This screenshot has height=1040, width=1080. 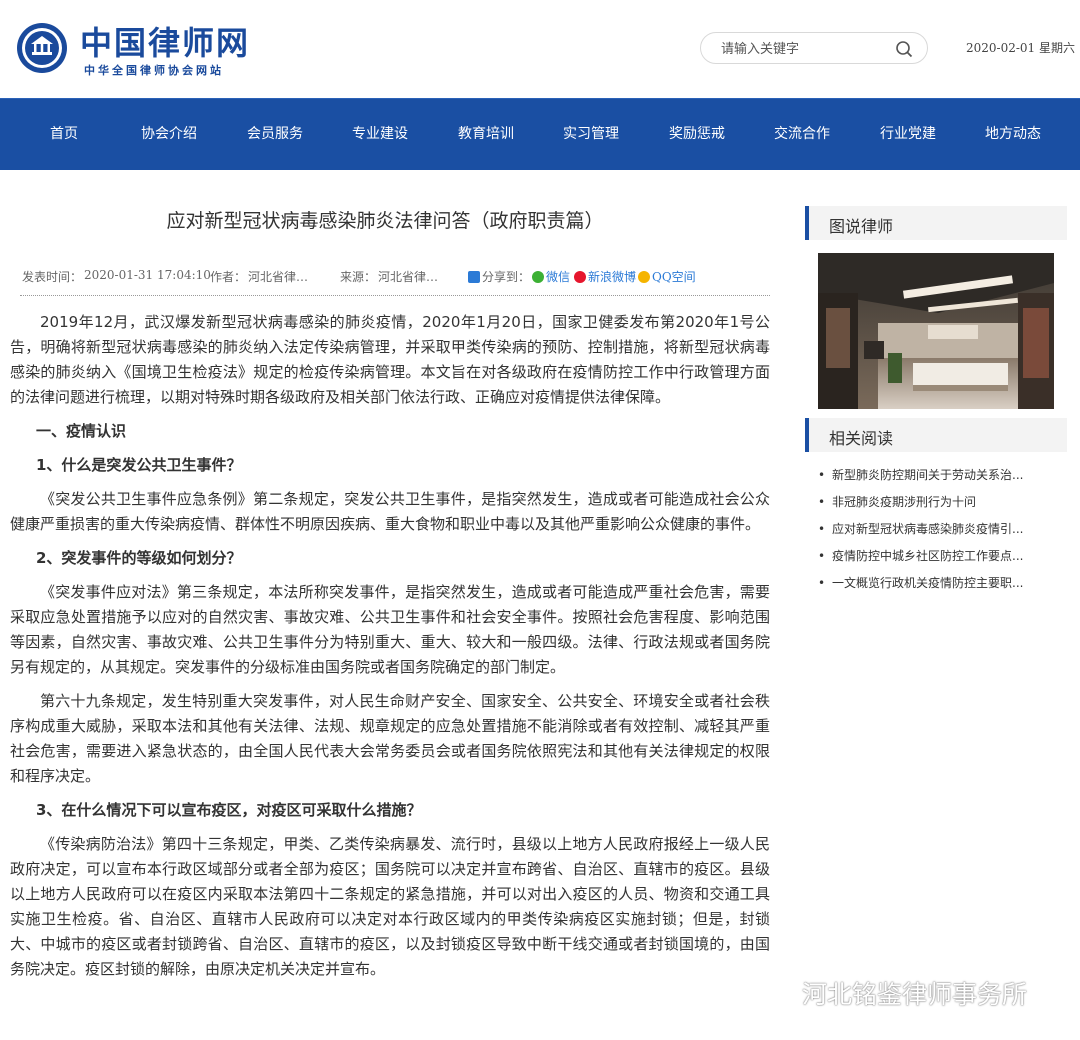 I want to click on wechat-watermark: 河北铭鉴律师事务所, so click(x=898, y=993).